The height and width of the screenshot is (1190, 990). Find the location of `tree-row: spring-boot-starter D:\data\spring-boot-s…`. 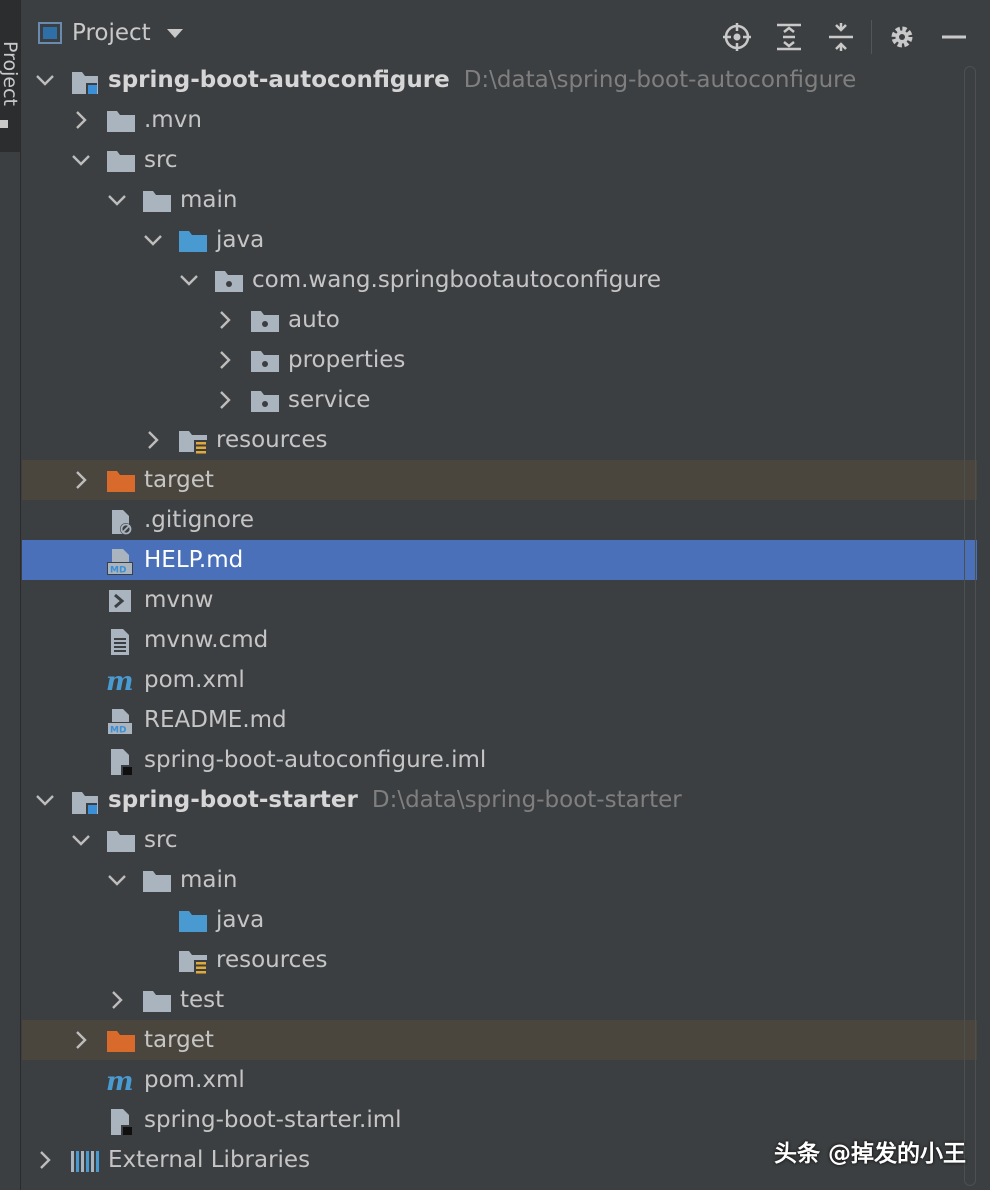

tree-row: spring-boot-starter D:\data\spring-boot-s… is located at coordinates (499, 800).